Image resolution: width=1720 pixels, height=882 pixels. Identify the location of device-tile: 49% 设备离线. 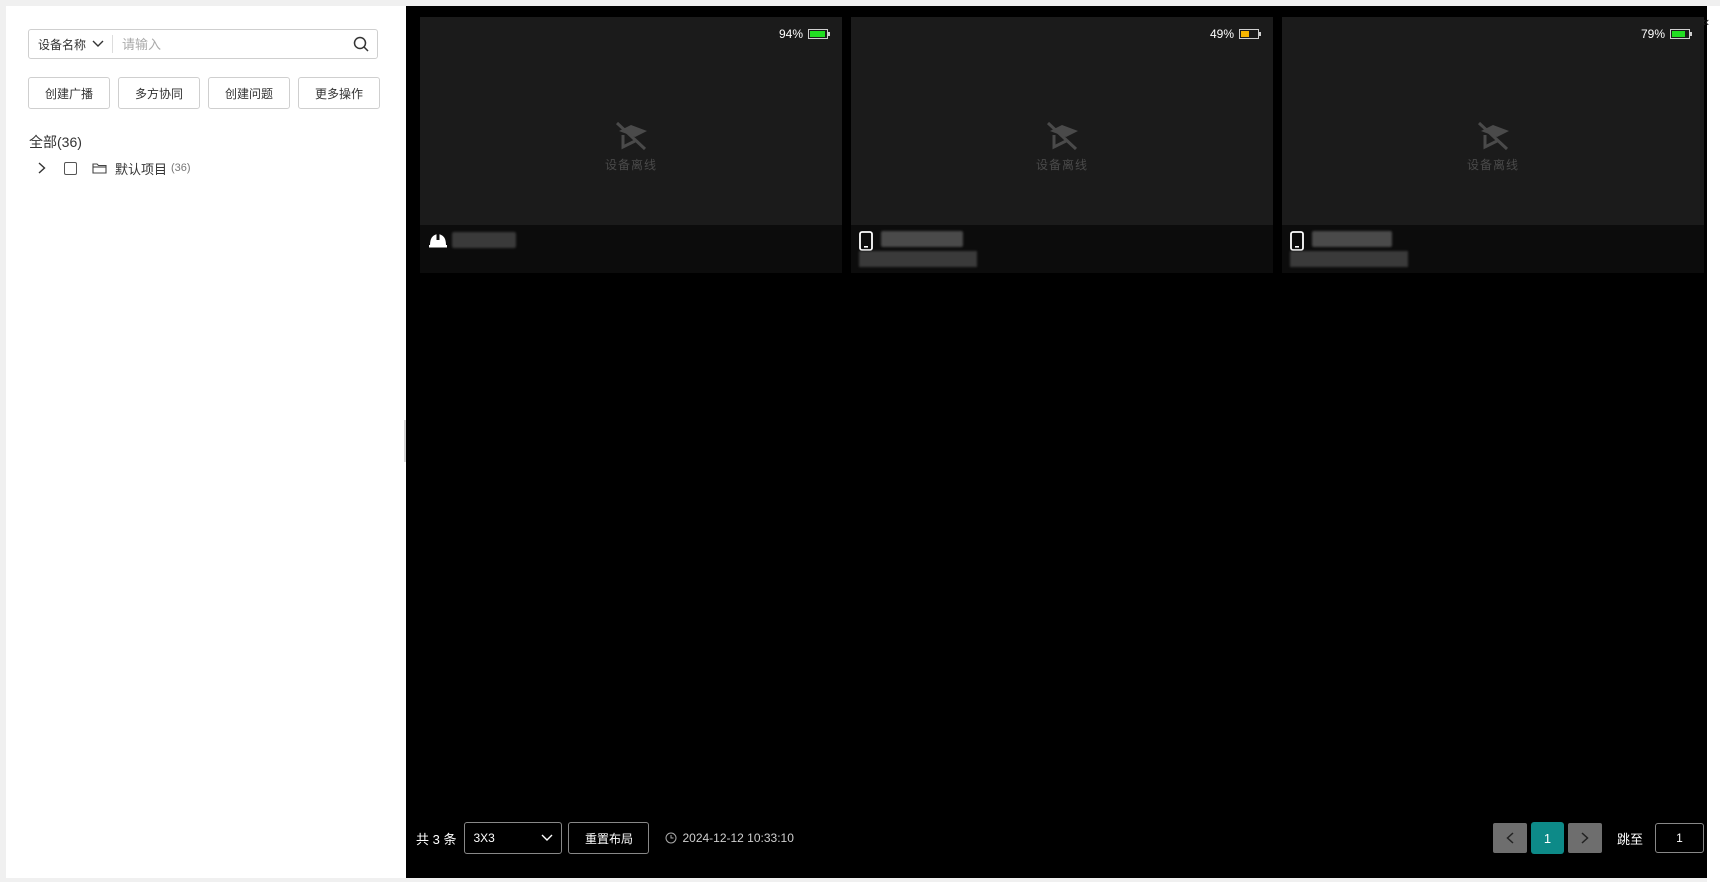
(1062, 145).